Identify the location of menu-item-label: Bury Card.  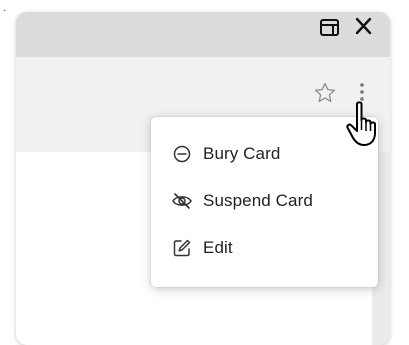
(242, 153).